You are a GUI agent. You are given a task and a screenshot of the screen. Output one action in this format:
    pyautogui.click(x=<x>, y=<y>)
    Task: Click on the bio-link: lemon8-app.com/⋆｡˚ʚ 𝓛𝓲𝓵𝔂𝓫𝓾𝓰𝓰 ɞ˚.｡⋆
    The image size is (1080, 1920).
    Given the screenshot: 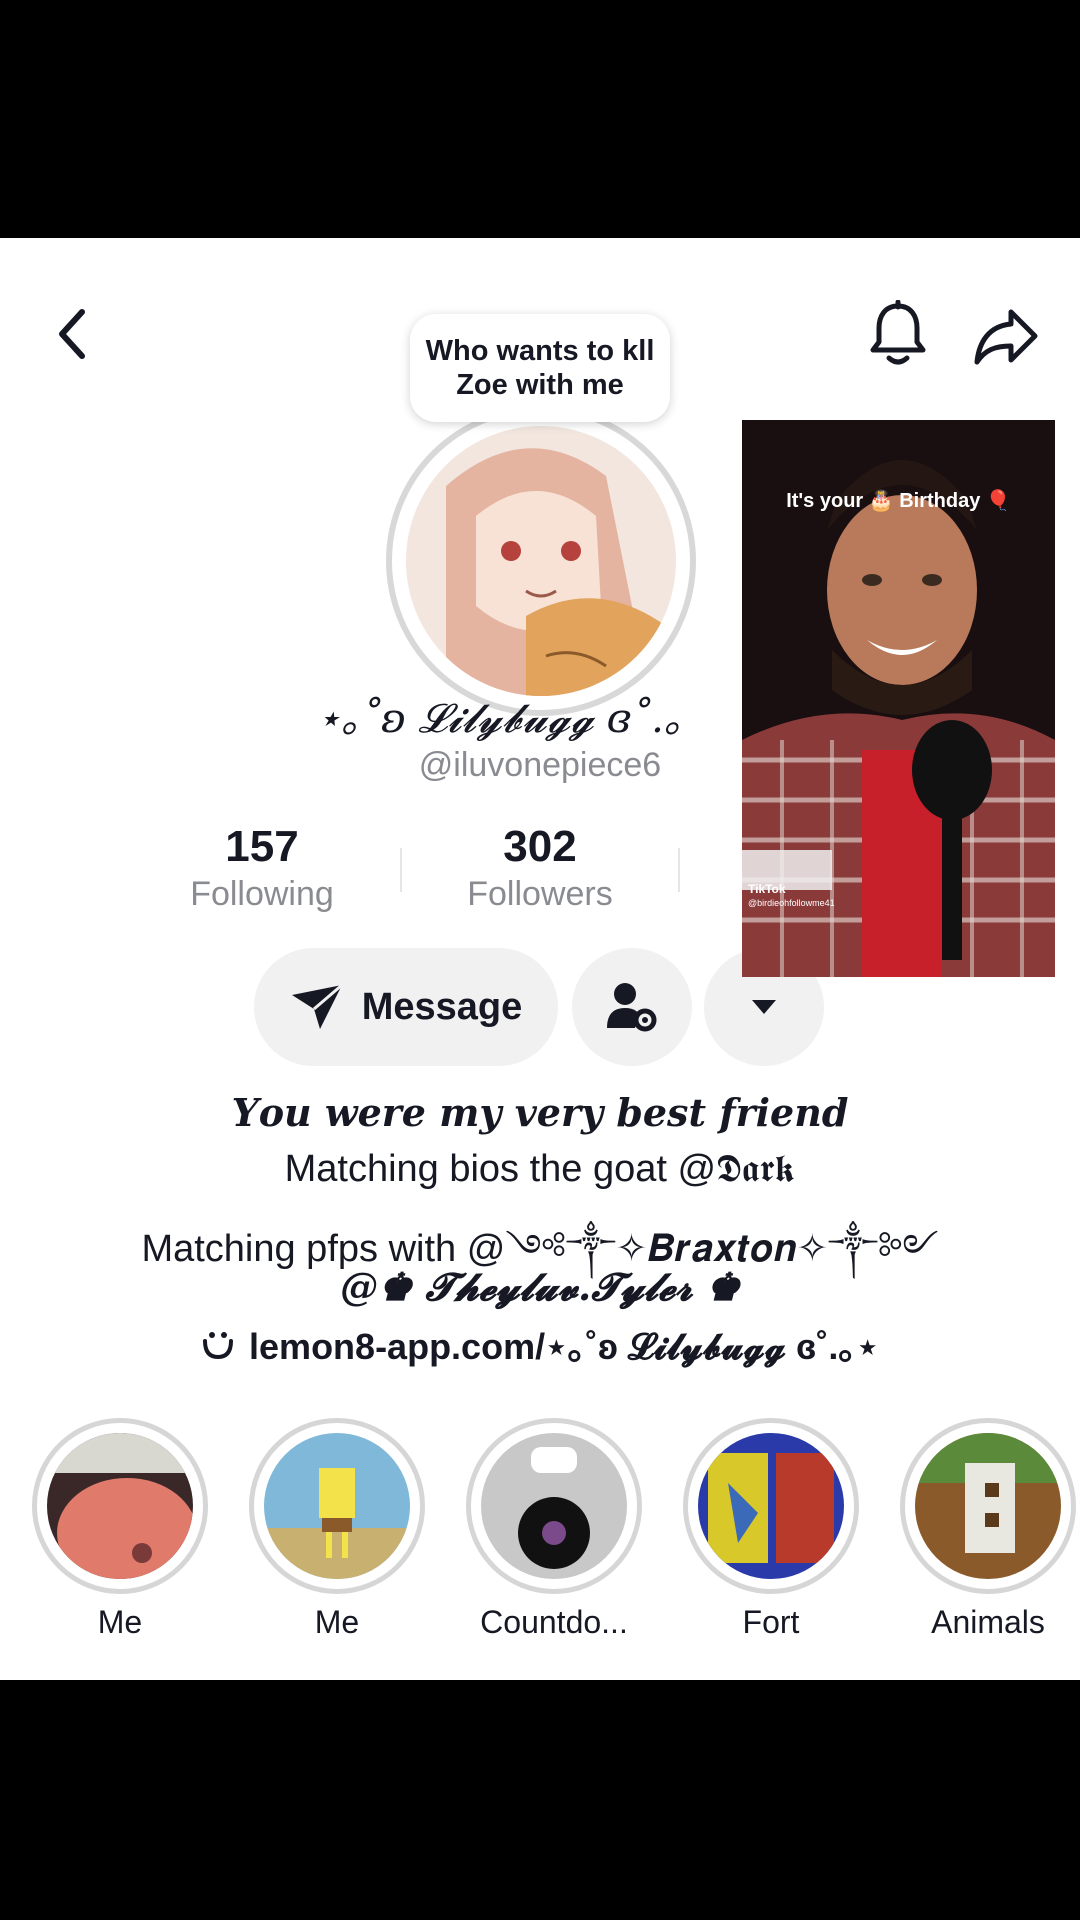 What is the action you would take?
    pyautogui.click(x=540, y=1344)
    